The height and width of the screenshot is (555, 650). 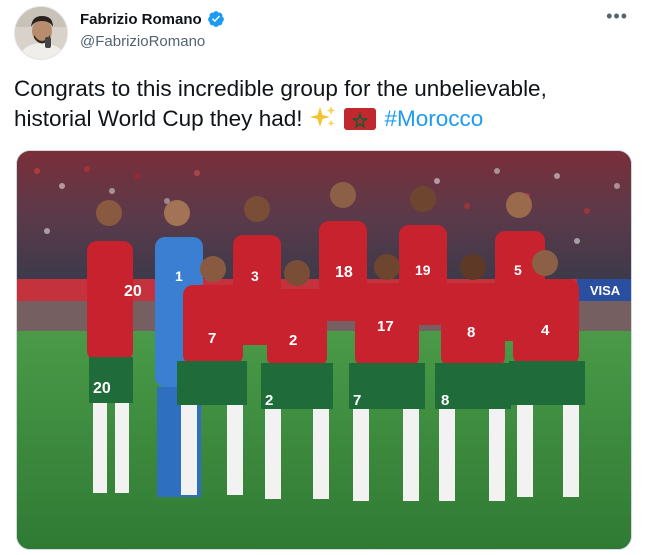 What do you see at coordinates (385, 326) in the screenshot?
I see `jersey-number: 17` at bounding box center [385, 326].